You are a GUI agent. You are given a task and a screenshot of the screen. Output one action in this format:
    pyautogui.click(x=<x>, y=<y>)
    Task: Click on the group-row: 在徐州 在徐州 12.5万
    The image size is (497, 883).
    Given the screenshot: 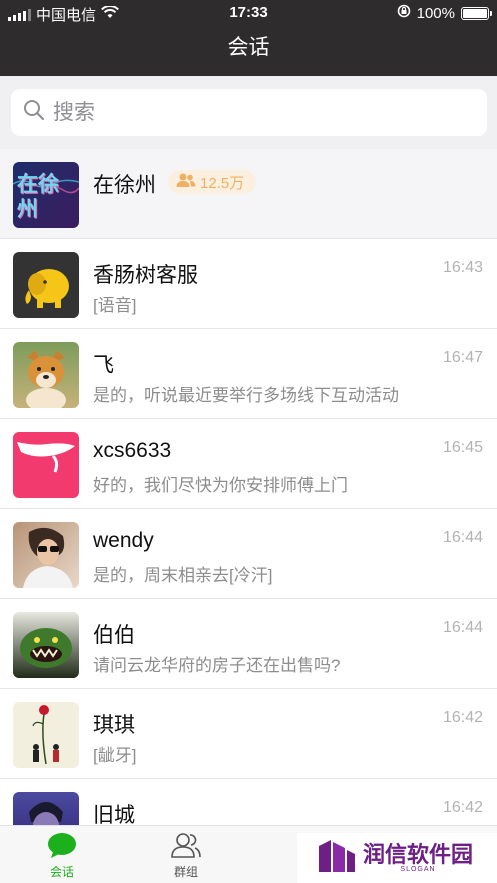 What is the action you would take?
    pyautogui.click(x=248, y=194)
    